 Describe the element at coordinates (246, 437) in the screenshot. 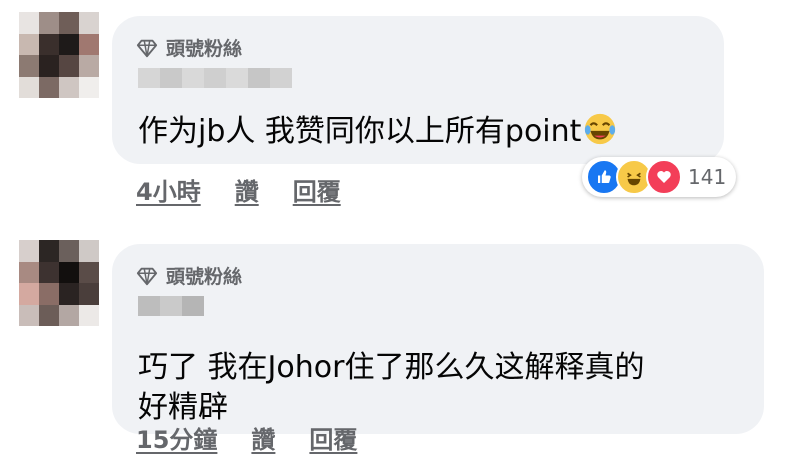

I see `comment-actions: 15分鐘 讚 回覆` at that location.